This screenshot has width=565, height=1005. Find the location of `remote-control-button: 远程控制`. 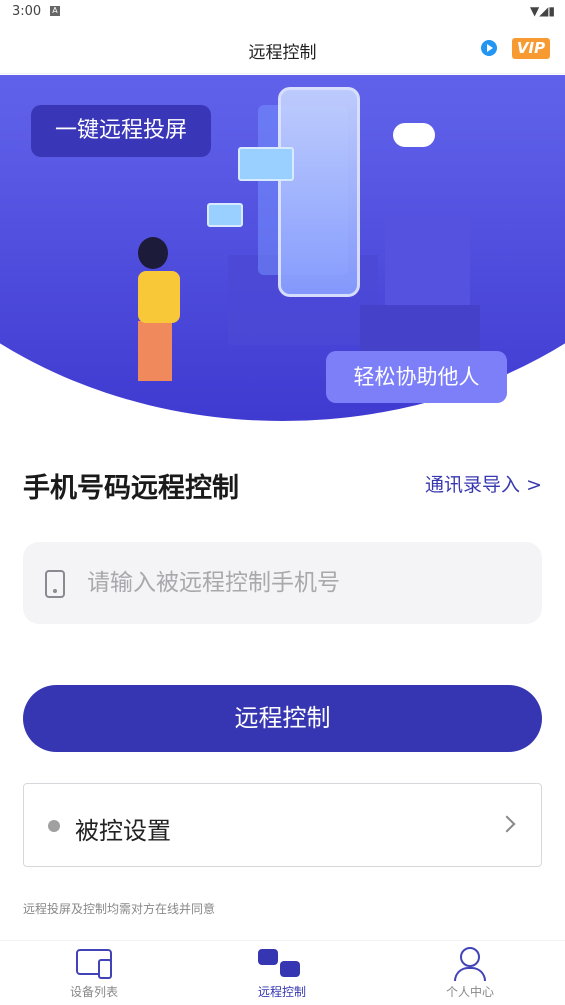

remote-control-button: 远程控制 is located at coordinates (282, 718).